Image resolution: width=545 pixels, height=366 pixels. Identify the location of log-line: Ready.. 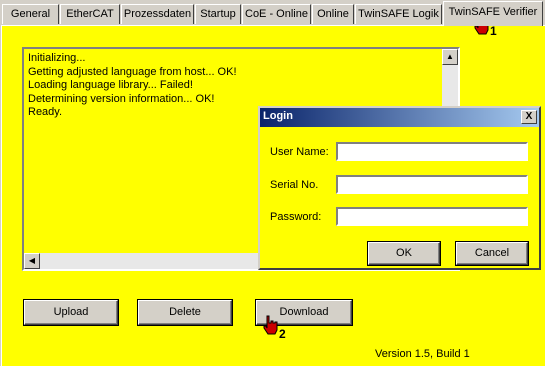
(45, 112).